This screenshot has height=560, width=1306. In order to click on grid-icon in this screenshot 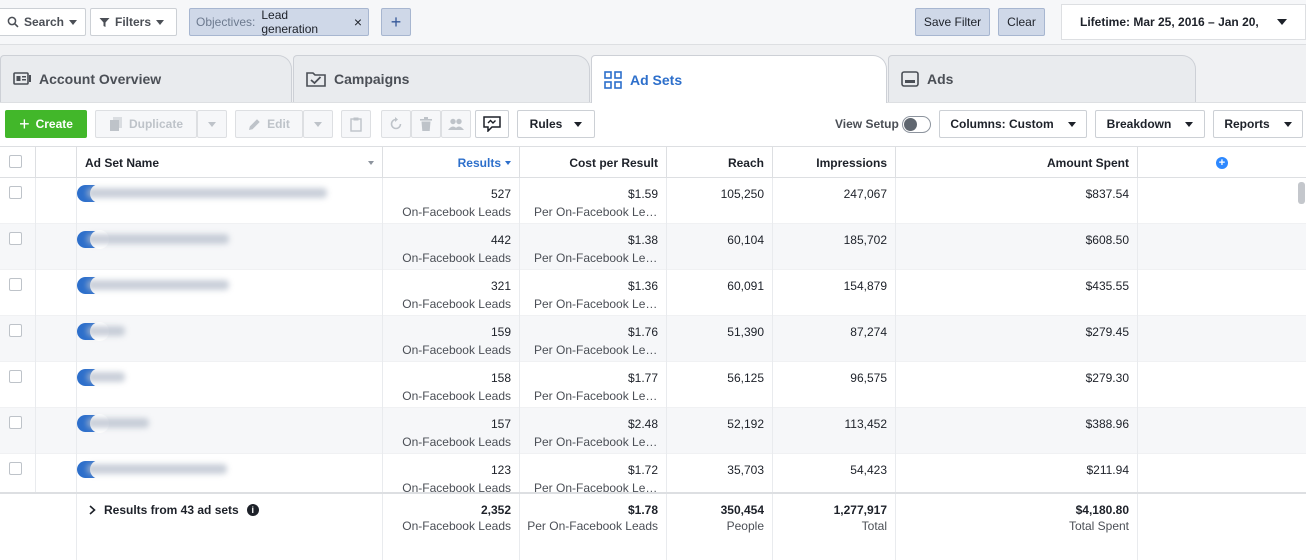, I will do `click(613, 79)`.